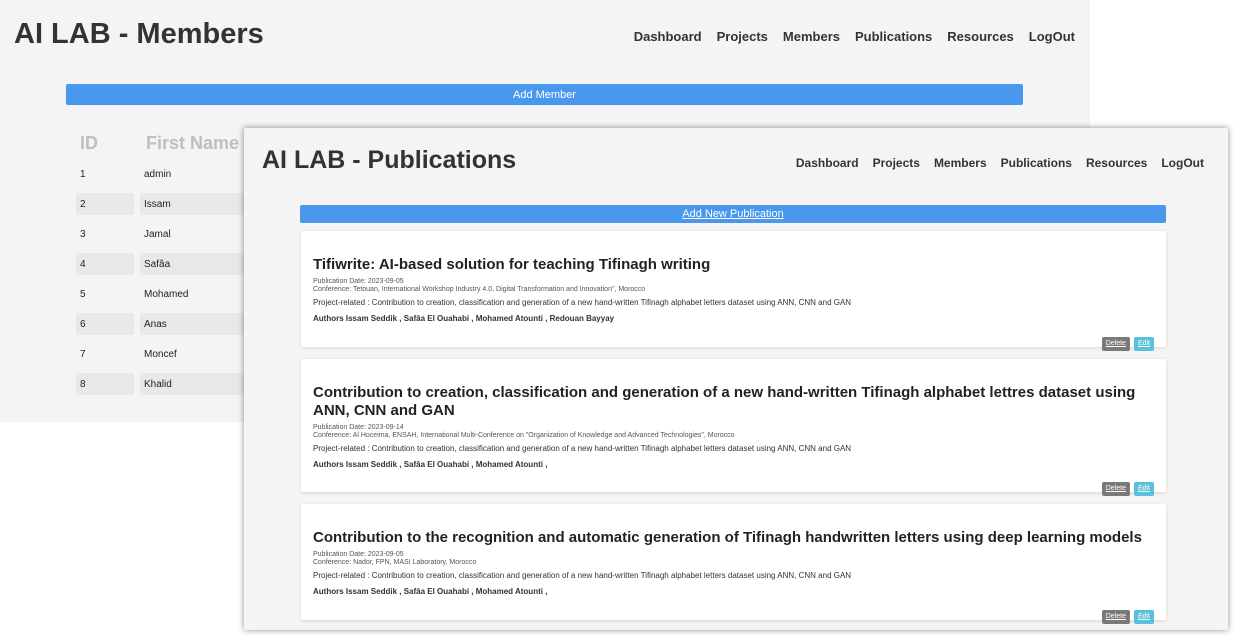 The height and width of the screenshot is (643, 1240). What do you see at coordinates (158, 174) in the screenshot?
I see `cell-first-name: admin` at bounding box center [158, 174].